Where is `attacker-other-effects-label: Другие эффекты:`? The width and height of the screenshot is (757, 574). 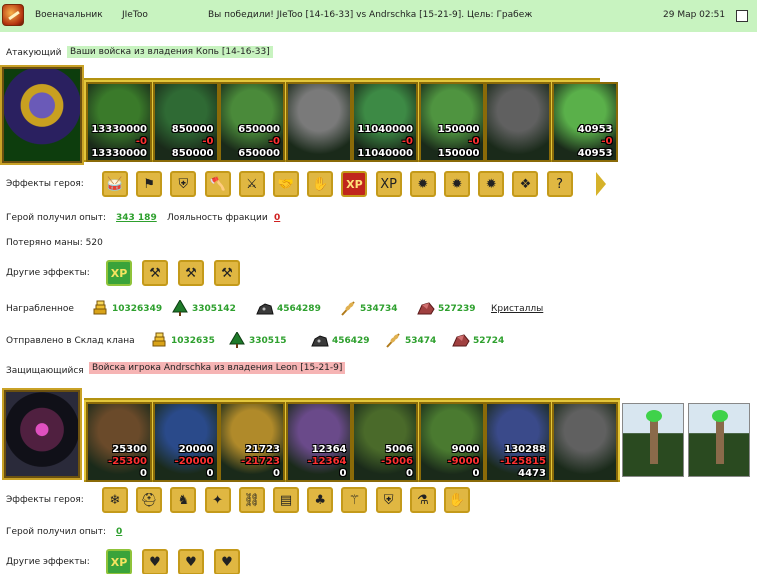
attacker-other-effects-label: Другие эффекты: is located at coordinates (48, 273).